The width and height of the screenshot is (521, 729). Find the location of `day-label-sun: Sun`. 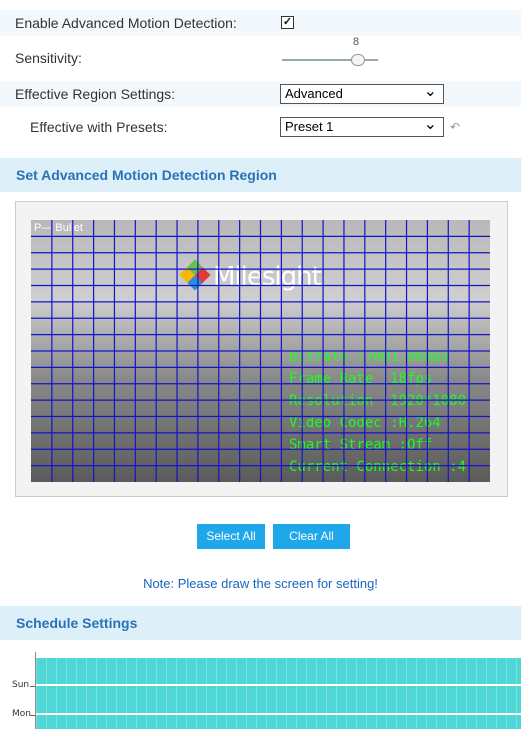

day-label-sun: Sun is located at coordinates (21, 685).